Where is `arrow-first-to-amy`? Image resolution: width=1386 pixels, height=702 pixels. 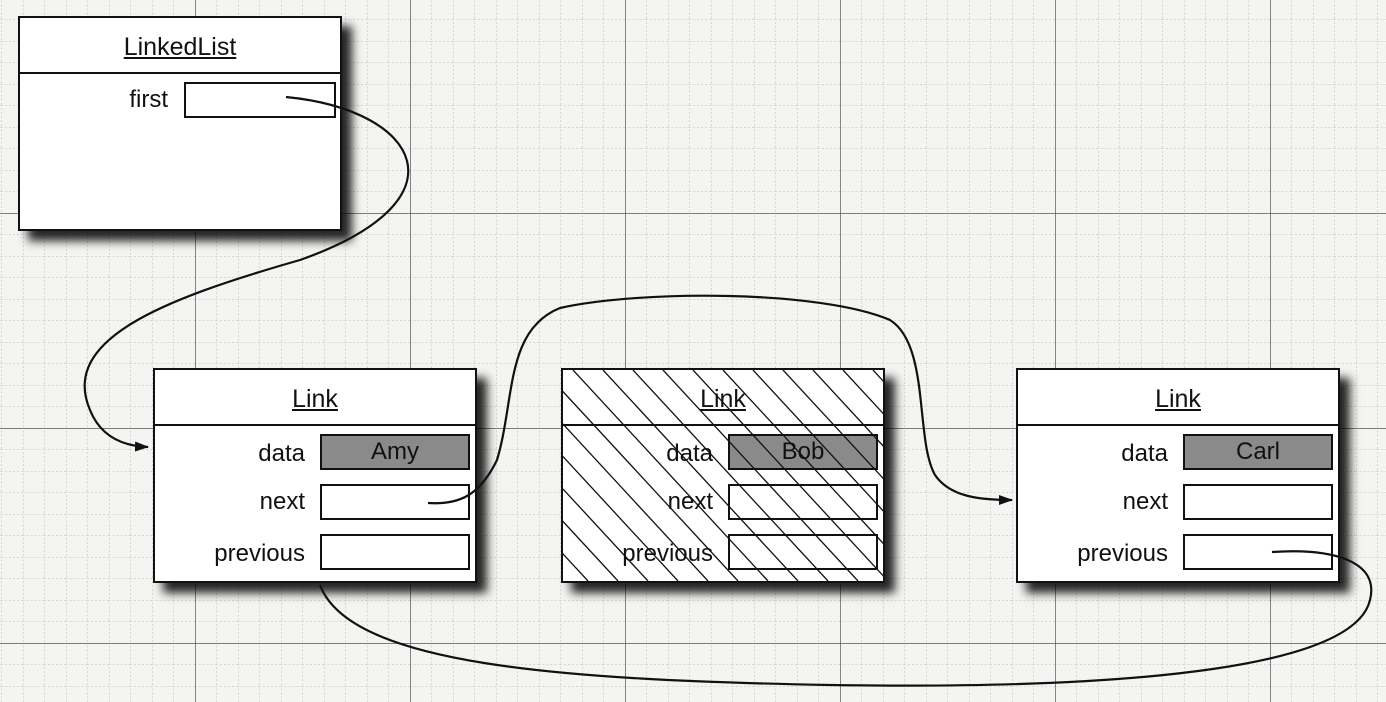 arrow-first-to-amy is located at coordinates (246, 273).